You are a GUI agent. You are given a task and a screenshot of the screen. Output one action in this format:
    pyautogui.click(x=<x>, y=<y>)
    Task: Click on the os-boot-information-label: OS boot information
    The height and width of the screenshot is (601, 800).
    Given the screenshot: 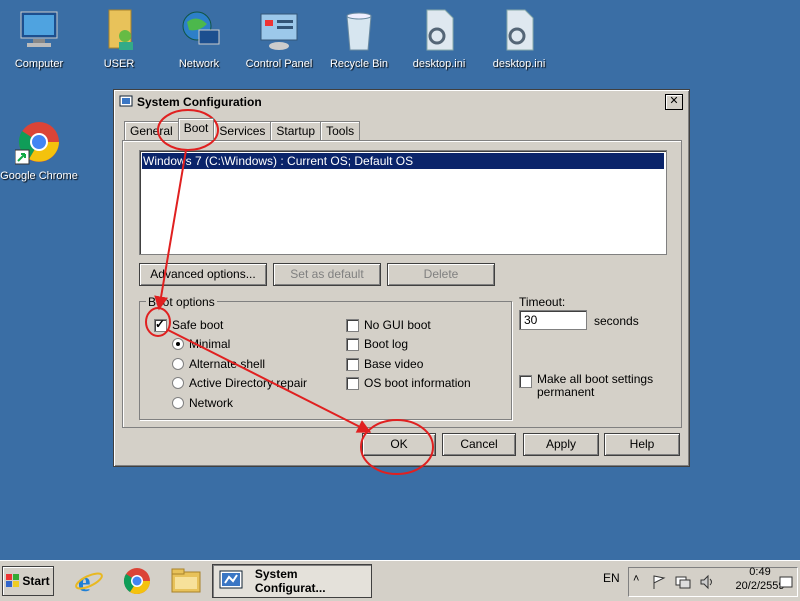 What is the action you would take?
    pyautogui.click(x=417, y=383)
    